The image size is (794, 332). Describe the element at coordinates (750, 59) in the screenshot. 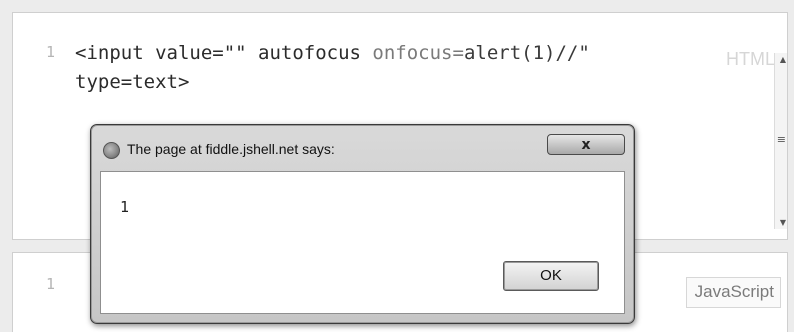

I see `html-language-label: HTML` at that location.